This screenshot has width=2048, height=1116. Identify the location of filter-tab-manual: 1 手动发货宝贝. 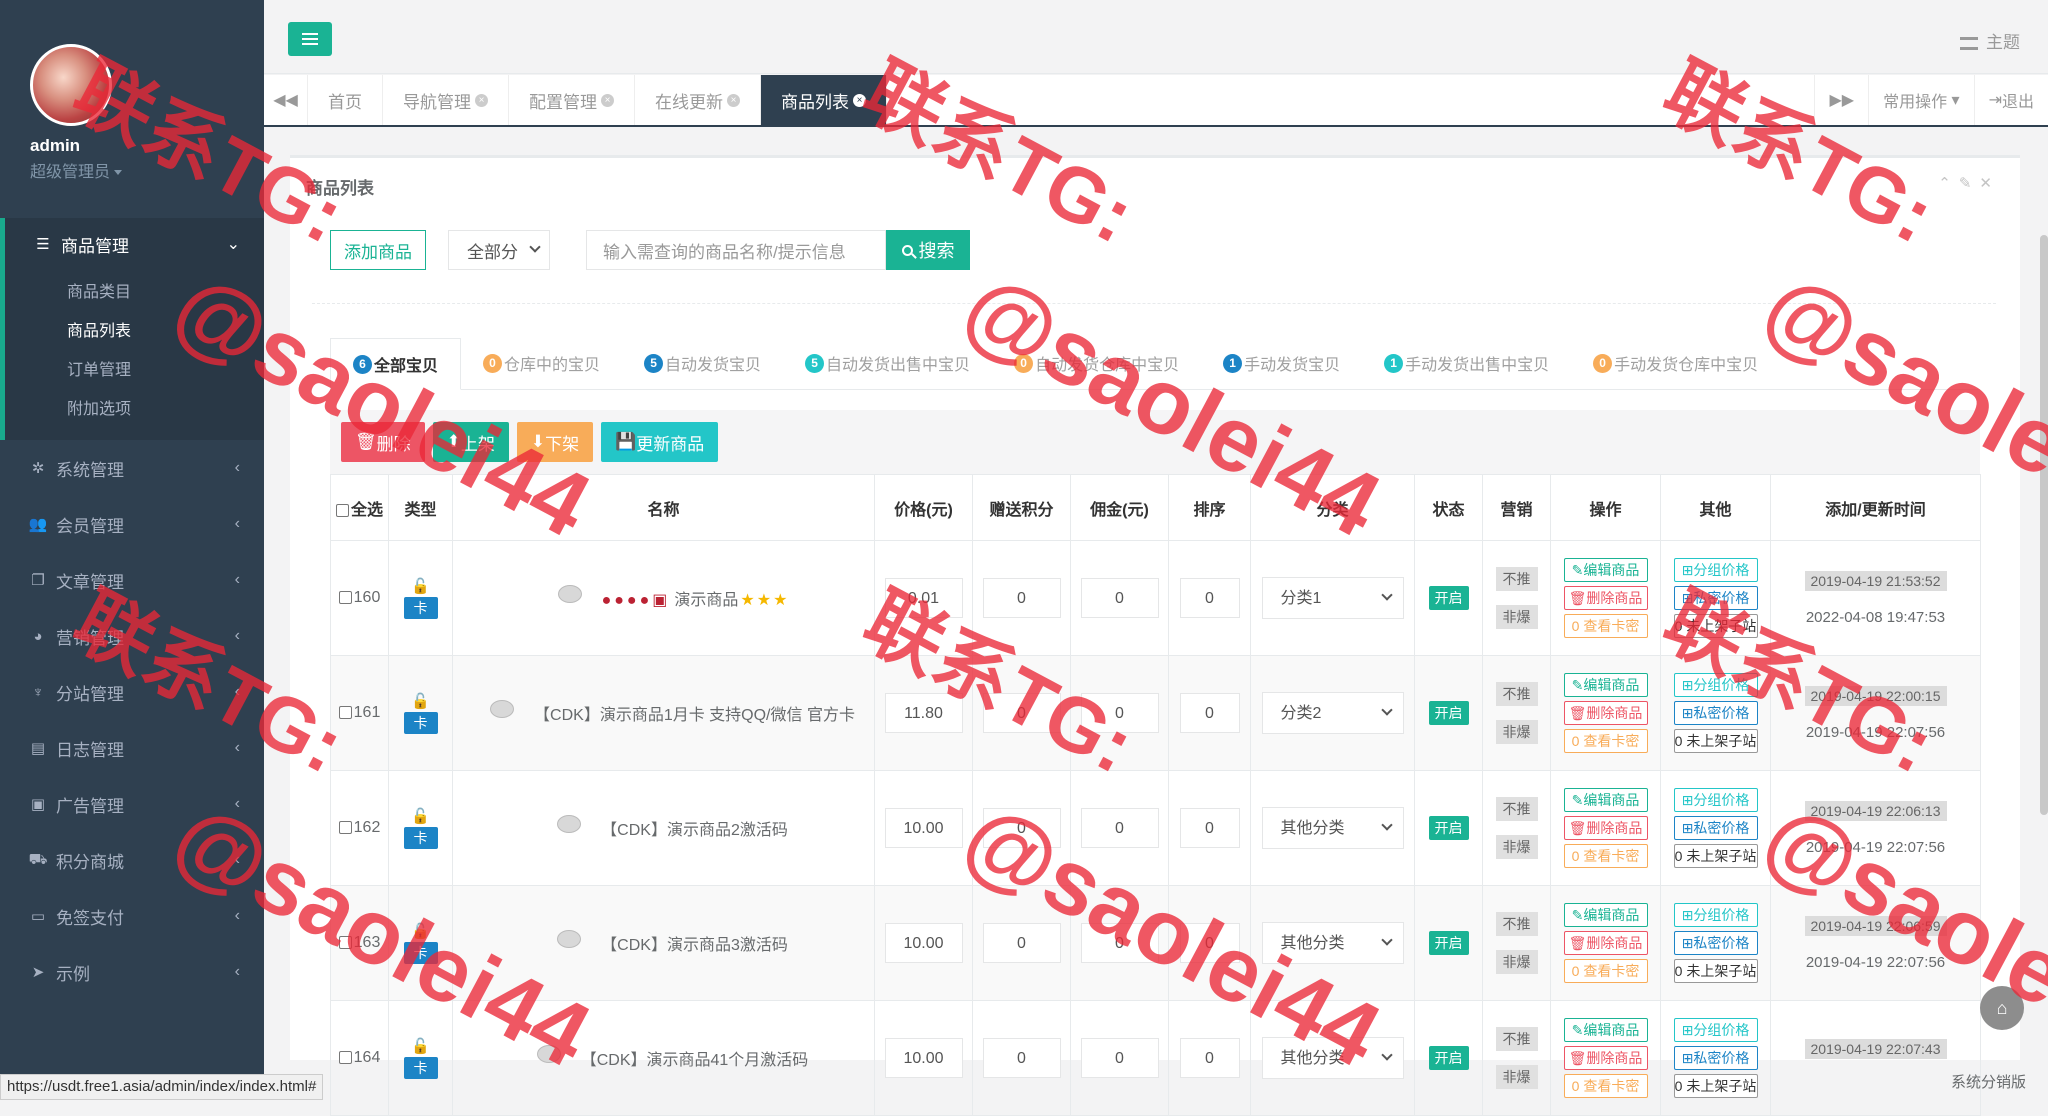
(1281, 363).